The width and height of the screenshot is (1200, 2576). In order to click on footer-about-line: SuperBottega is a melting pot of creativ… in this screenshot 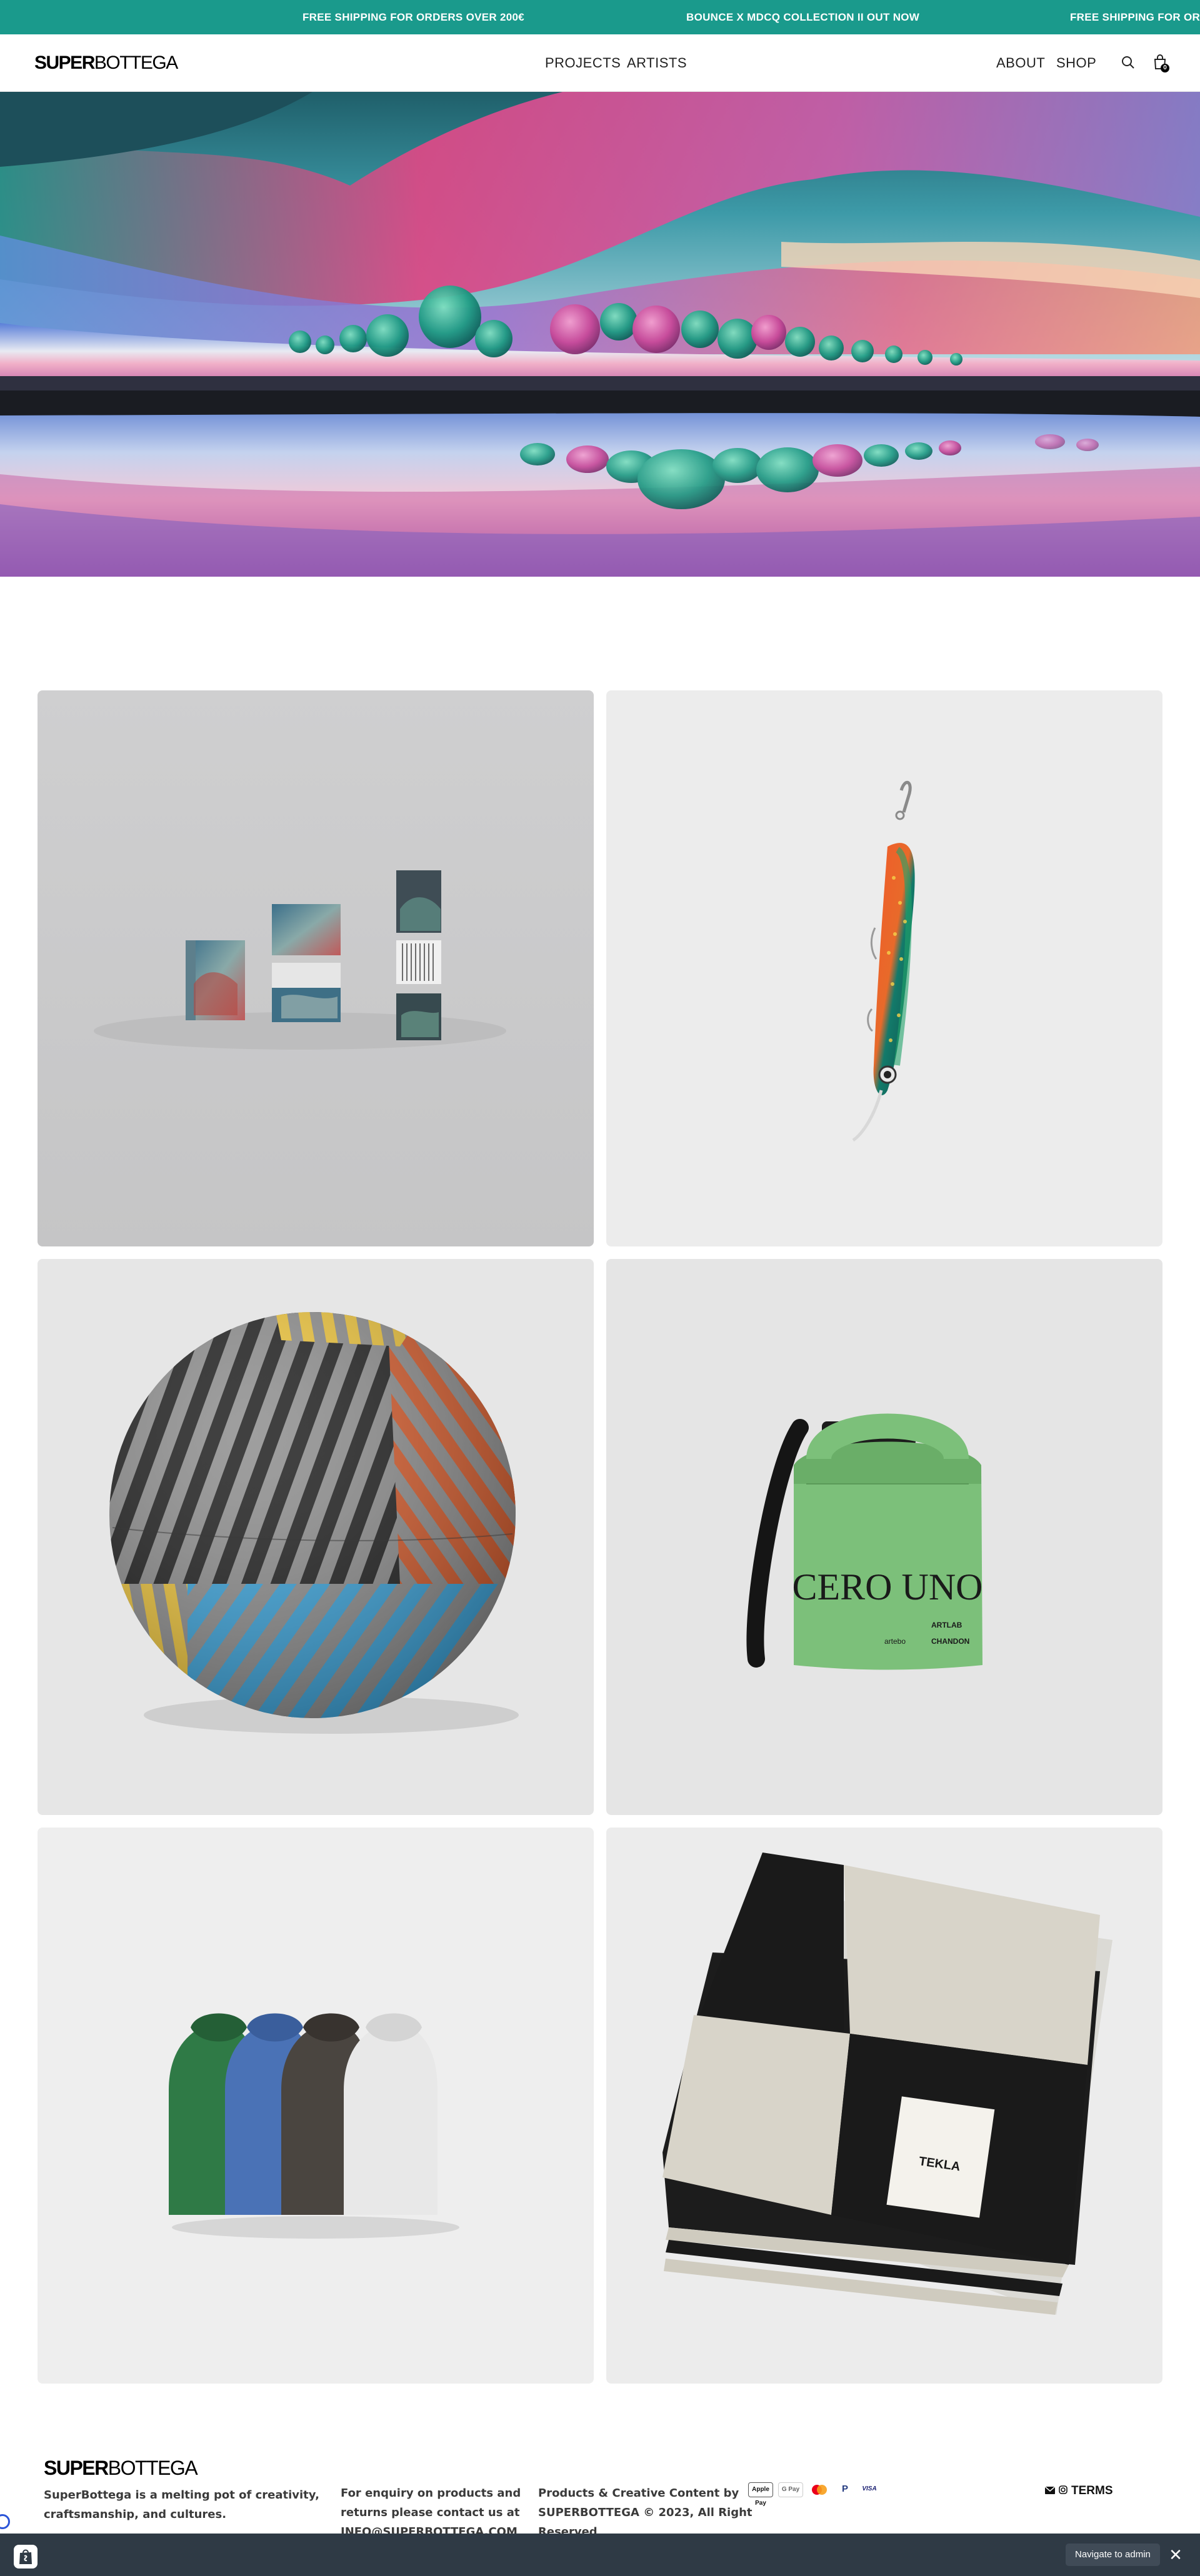, I will do `click(182, 2495)`.